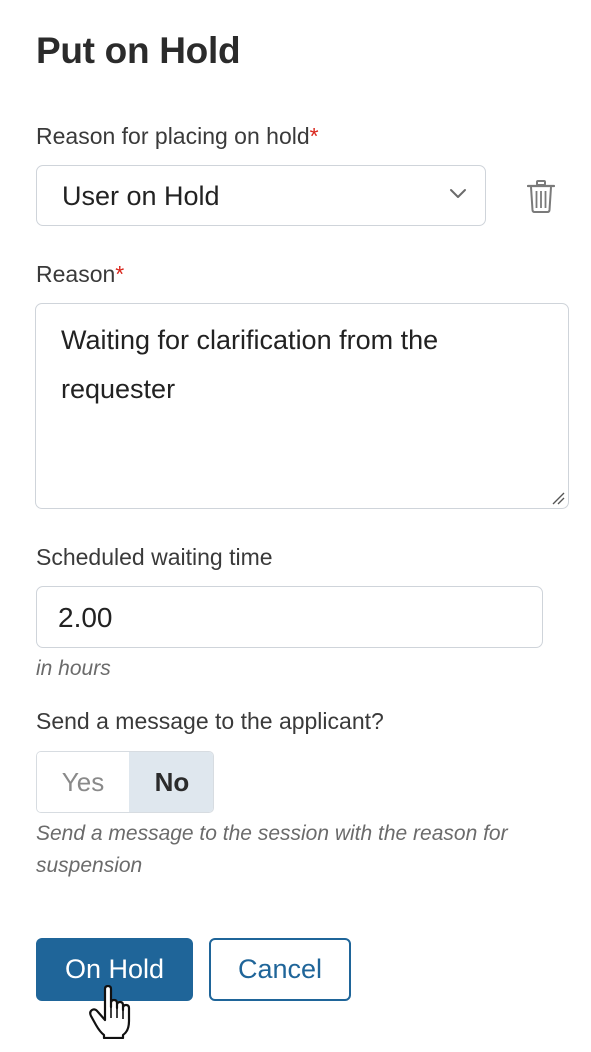 This screenshot has width=591, height=1052. I want to click on waiting-time-value: 2.00, so click(85, 617).